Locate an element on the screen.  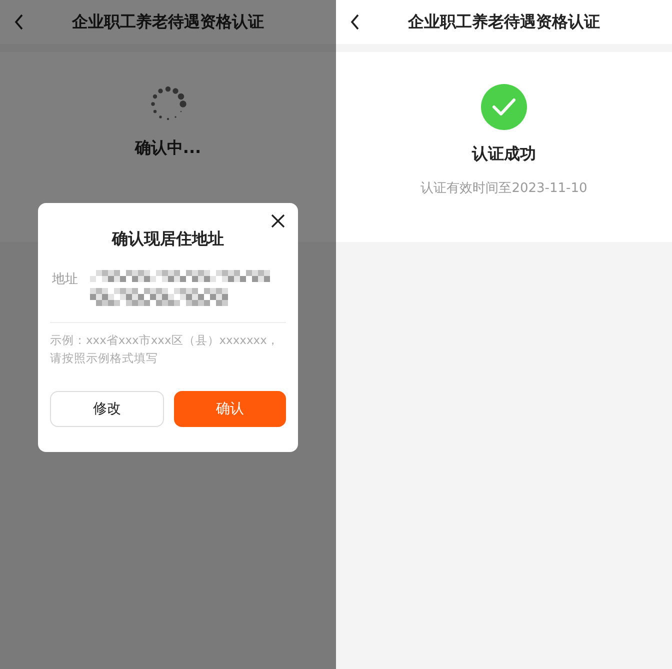
edit-button: 修改 is located at coordinates (107, 409).